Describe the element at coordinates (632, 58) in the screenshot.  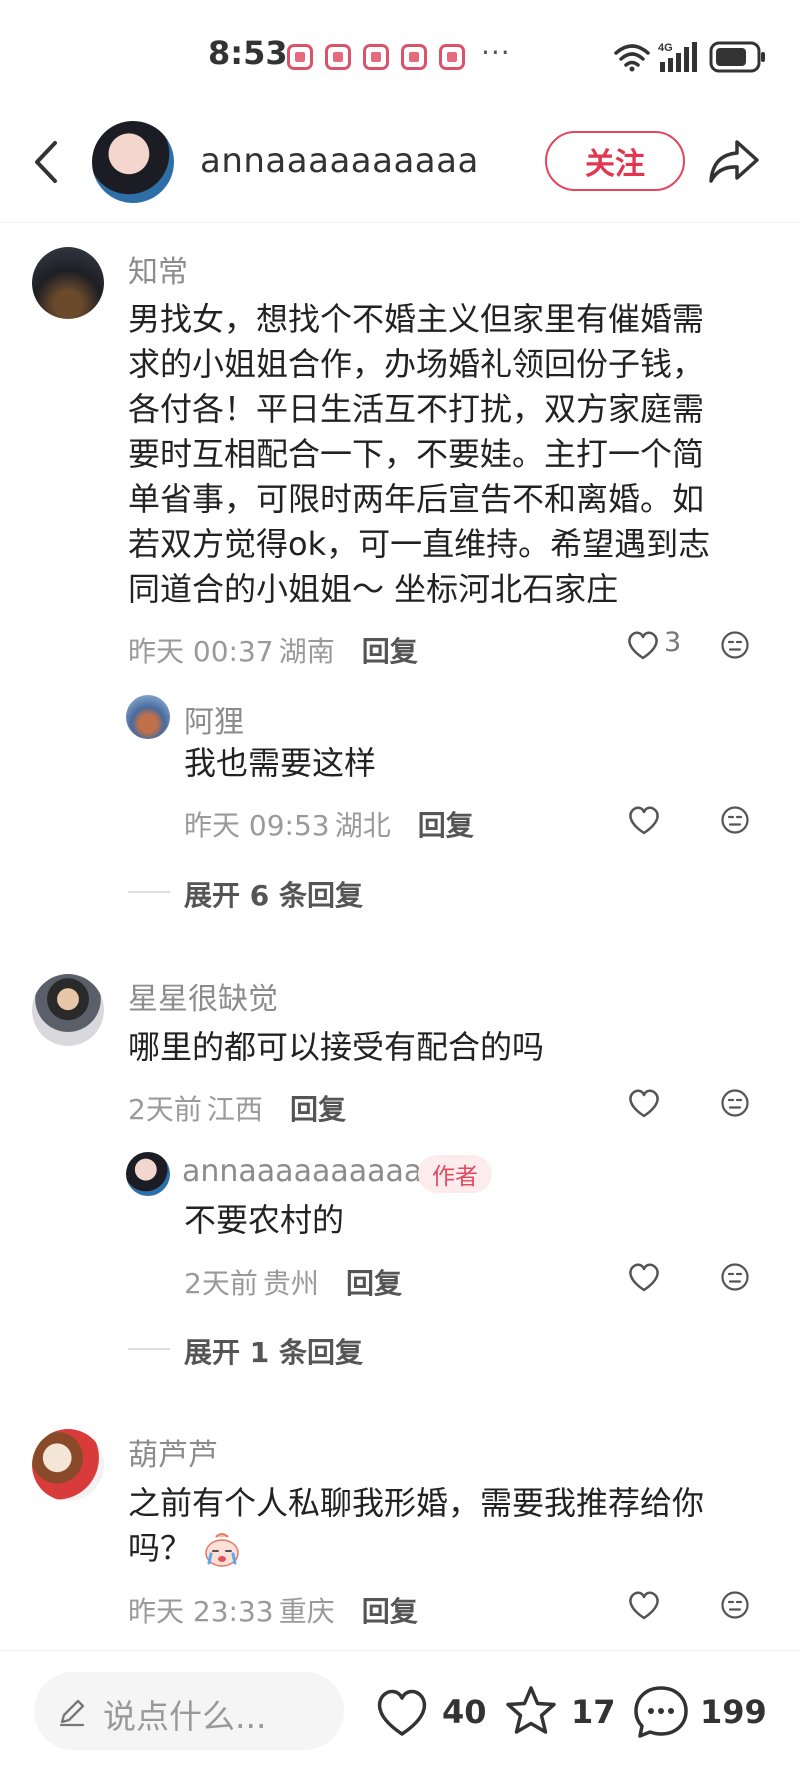
I see `wifi-icon` at that location.